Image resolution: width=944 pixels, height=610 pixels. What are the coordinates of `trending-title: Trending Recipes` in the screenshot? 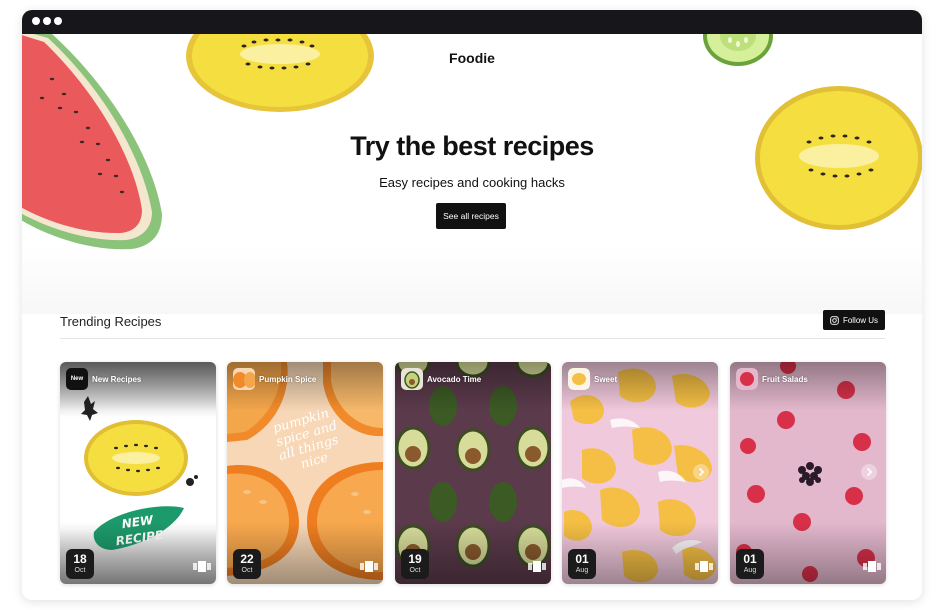 It's located at (111, 321).